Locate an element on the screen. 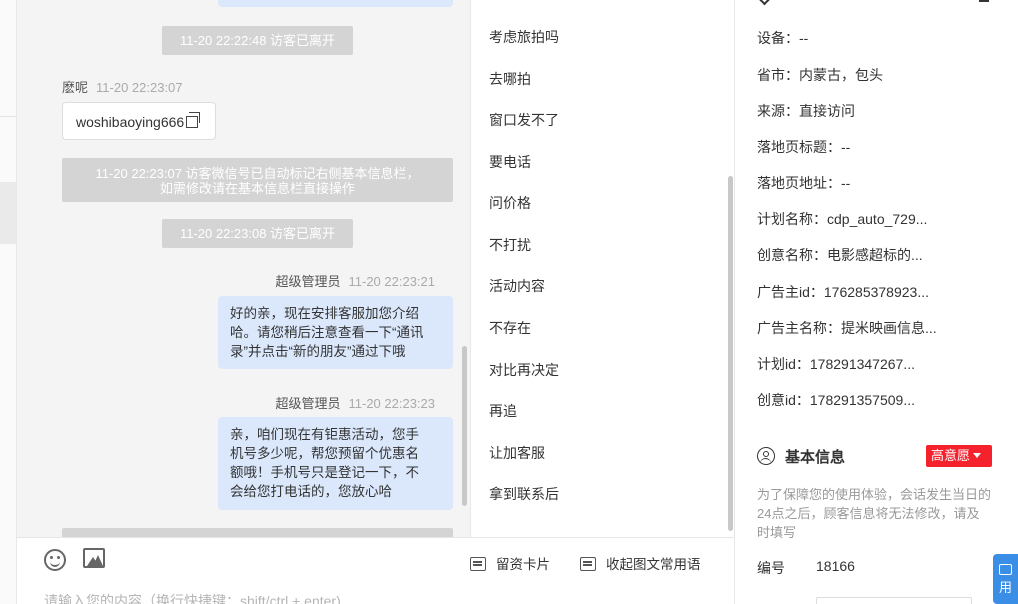 The width and height of the screenshot is (1018, 604). agent-meta: 超级管理员 11-20 22:23:21 is located at coordinates (355, 280).